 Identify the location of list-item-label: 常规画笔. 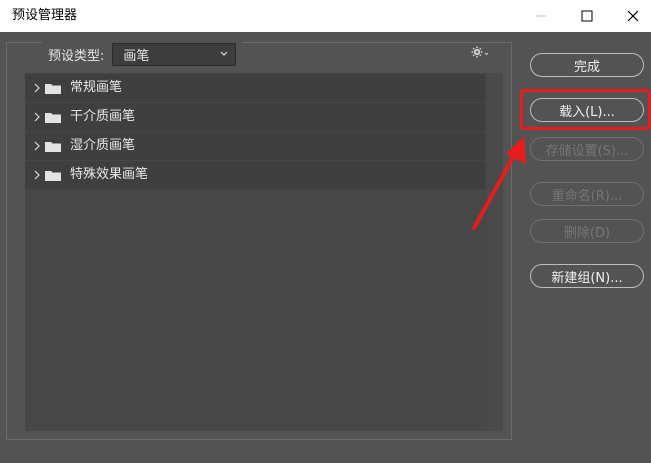
(96, 87).